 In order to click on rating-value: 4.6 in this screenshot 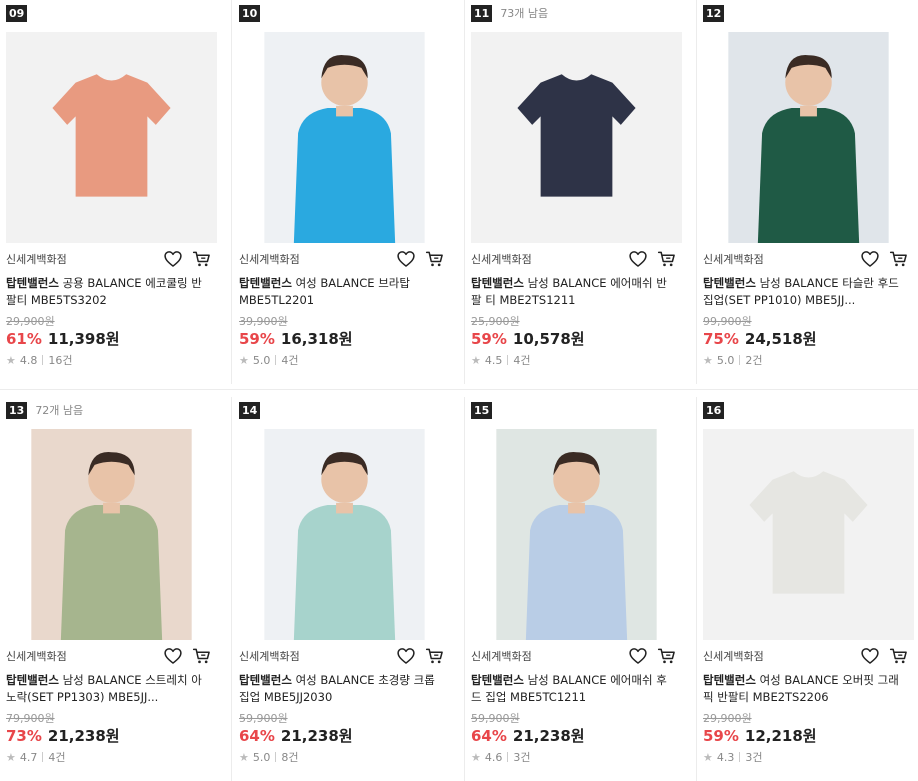, I will do `click(493, 757)`.